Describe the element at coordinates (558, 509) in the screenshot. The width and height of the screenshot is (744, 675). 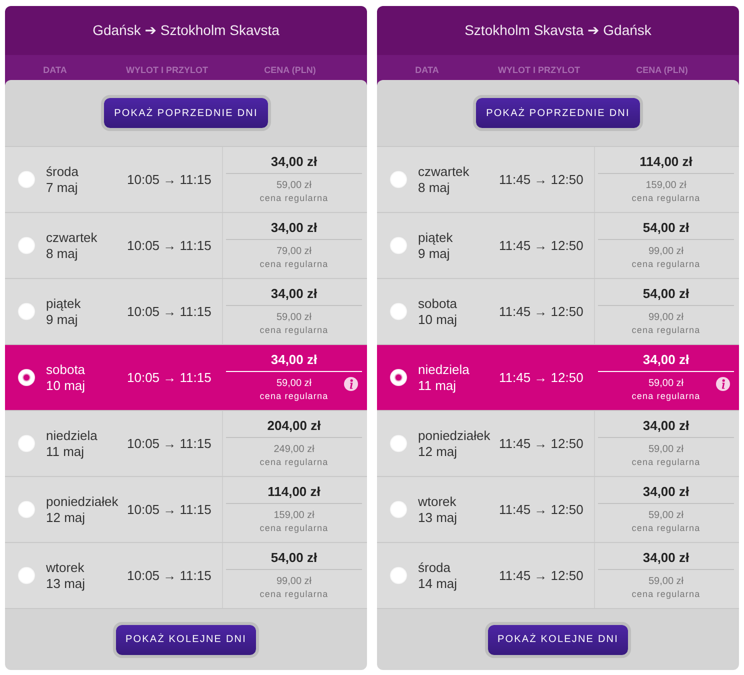
I see `flight-row: wtorek 13 maj 11:45 → 12:50 34,00 zł 59,00 zł cena regularna` at that location.